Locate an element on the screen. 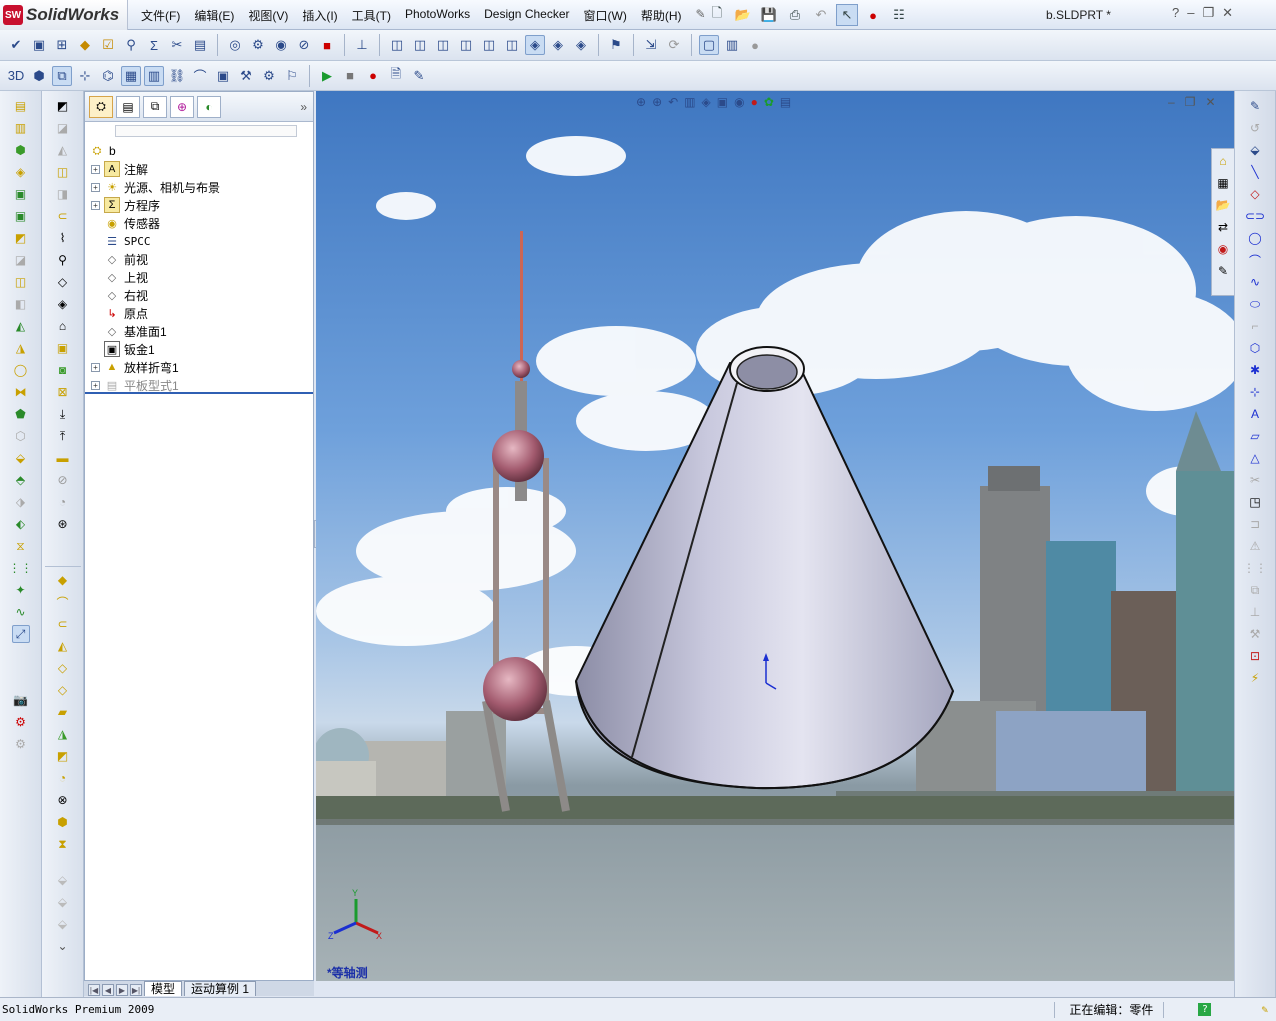  circle-icon: ◯ is located at coordinates (1255, 238).